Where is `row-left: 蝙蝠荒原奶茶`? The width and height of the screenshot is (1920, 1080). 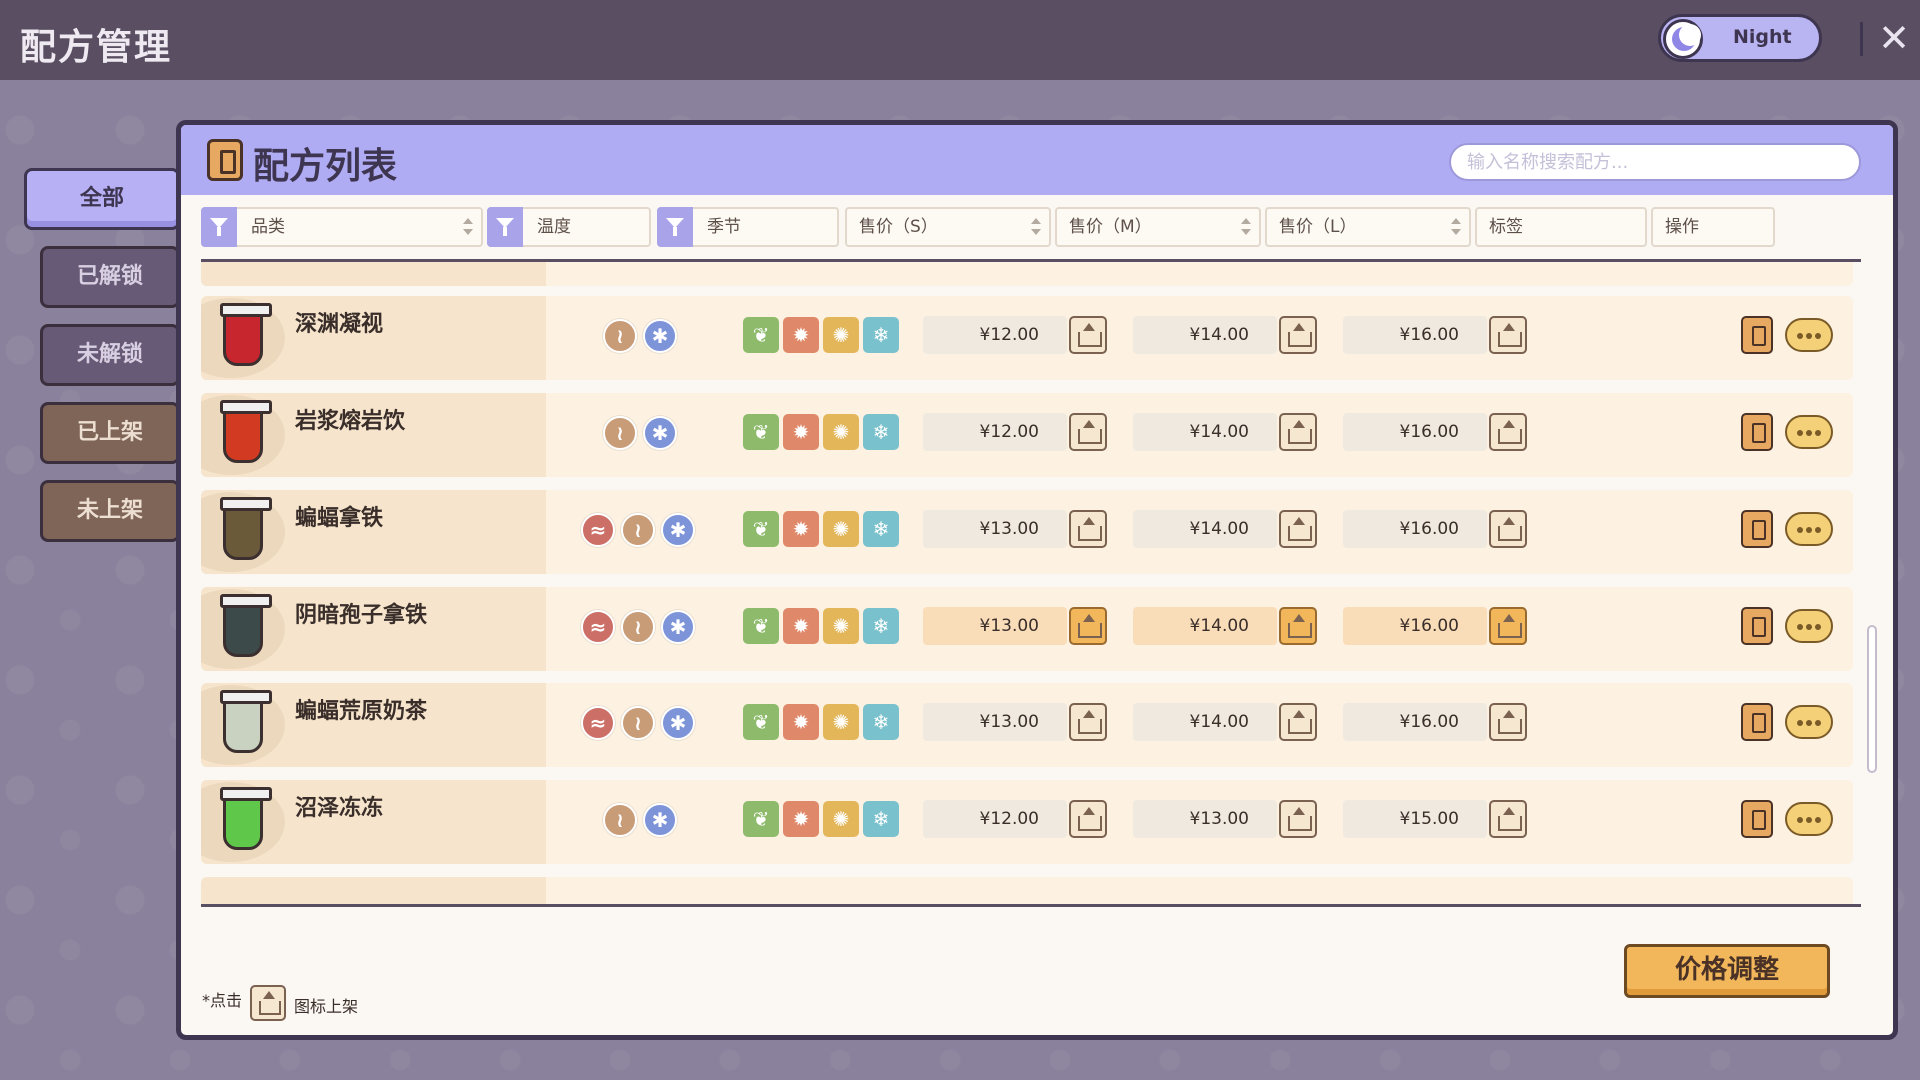
row-left: 蝙蝠荒原奶茶 is located at coordinates (373, 725).